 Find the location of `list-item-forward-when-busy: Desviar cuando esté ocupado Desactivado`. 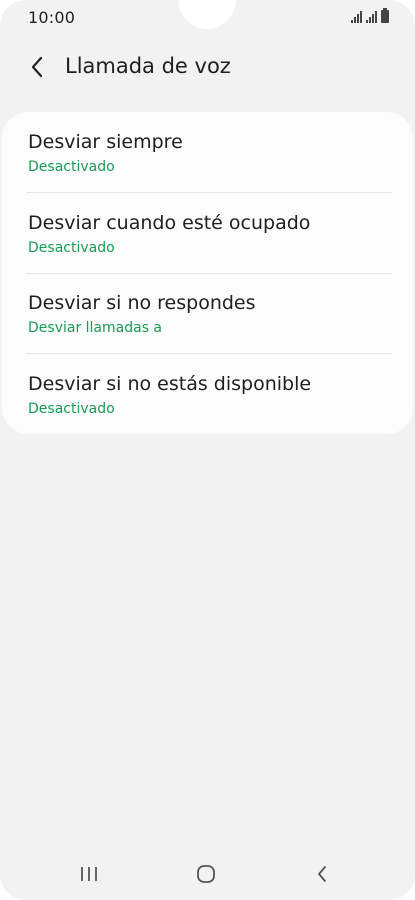

list-item-forward-when-busy: Desviar cuando esté ocupado Desactivado is located at coordinates (207, 233).